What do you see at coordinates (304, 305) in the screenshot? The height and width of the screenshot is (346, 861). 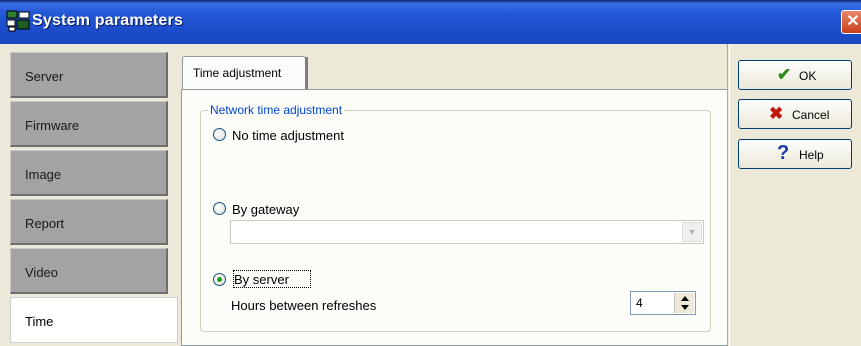 I see `hours-between-refreshes-label: Hours between refreshes` at bounding box center [304, 305].